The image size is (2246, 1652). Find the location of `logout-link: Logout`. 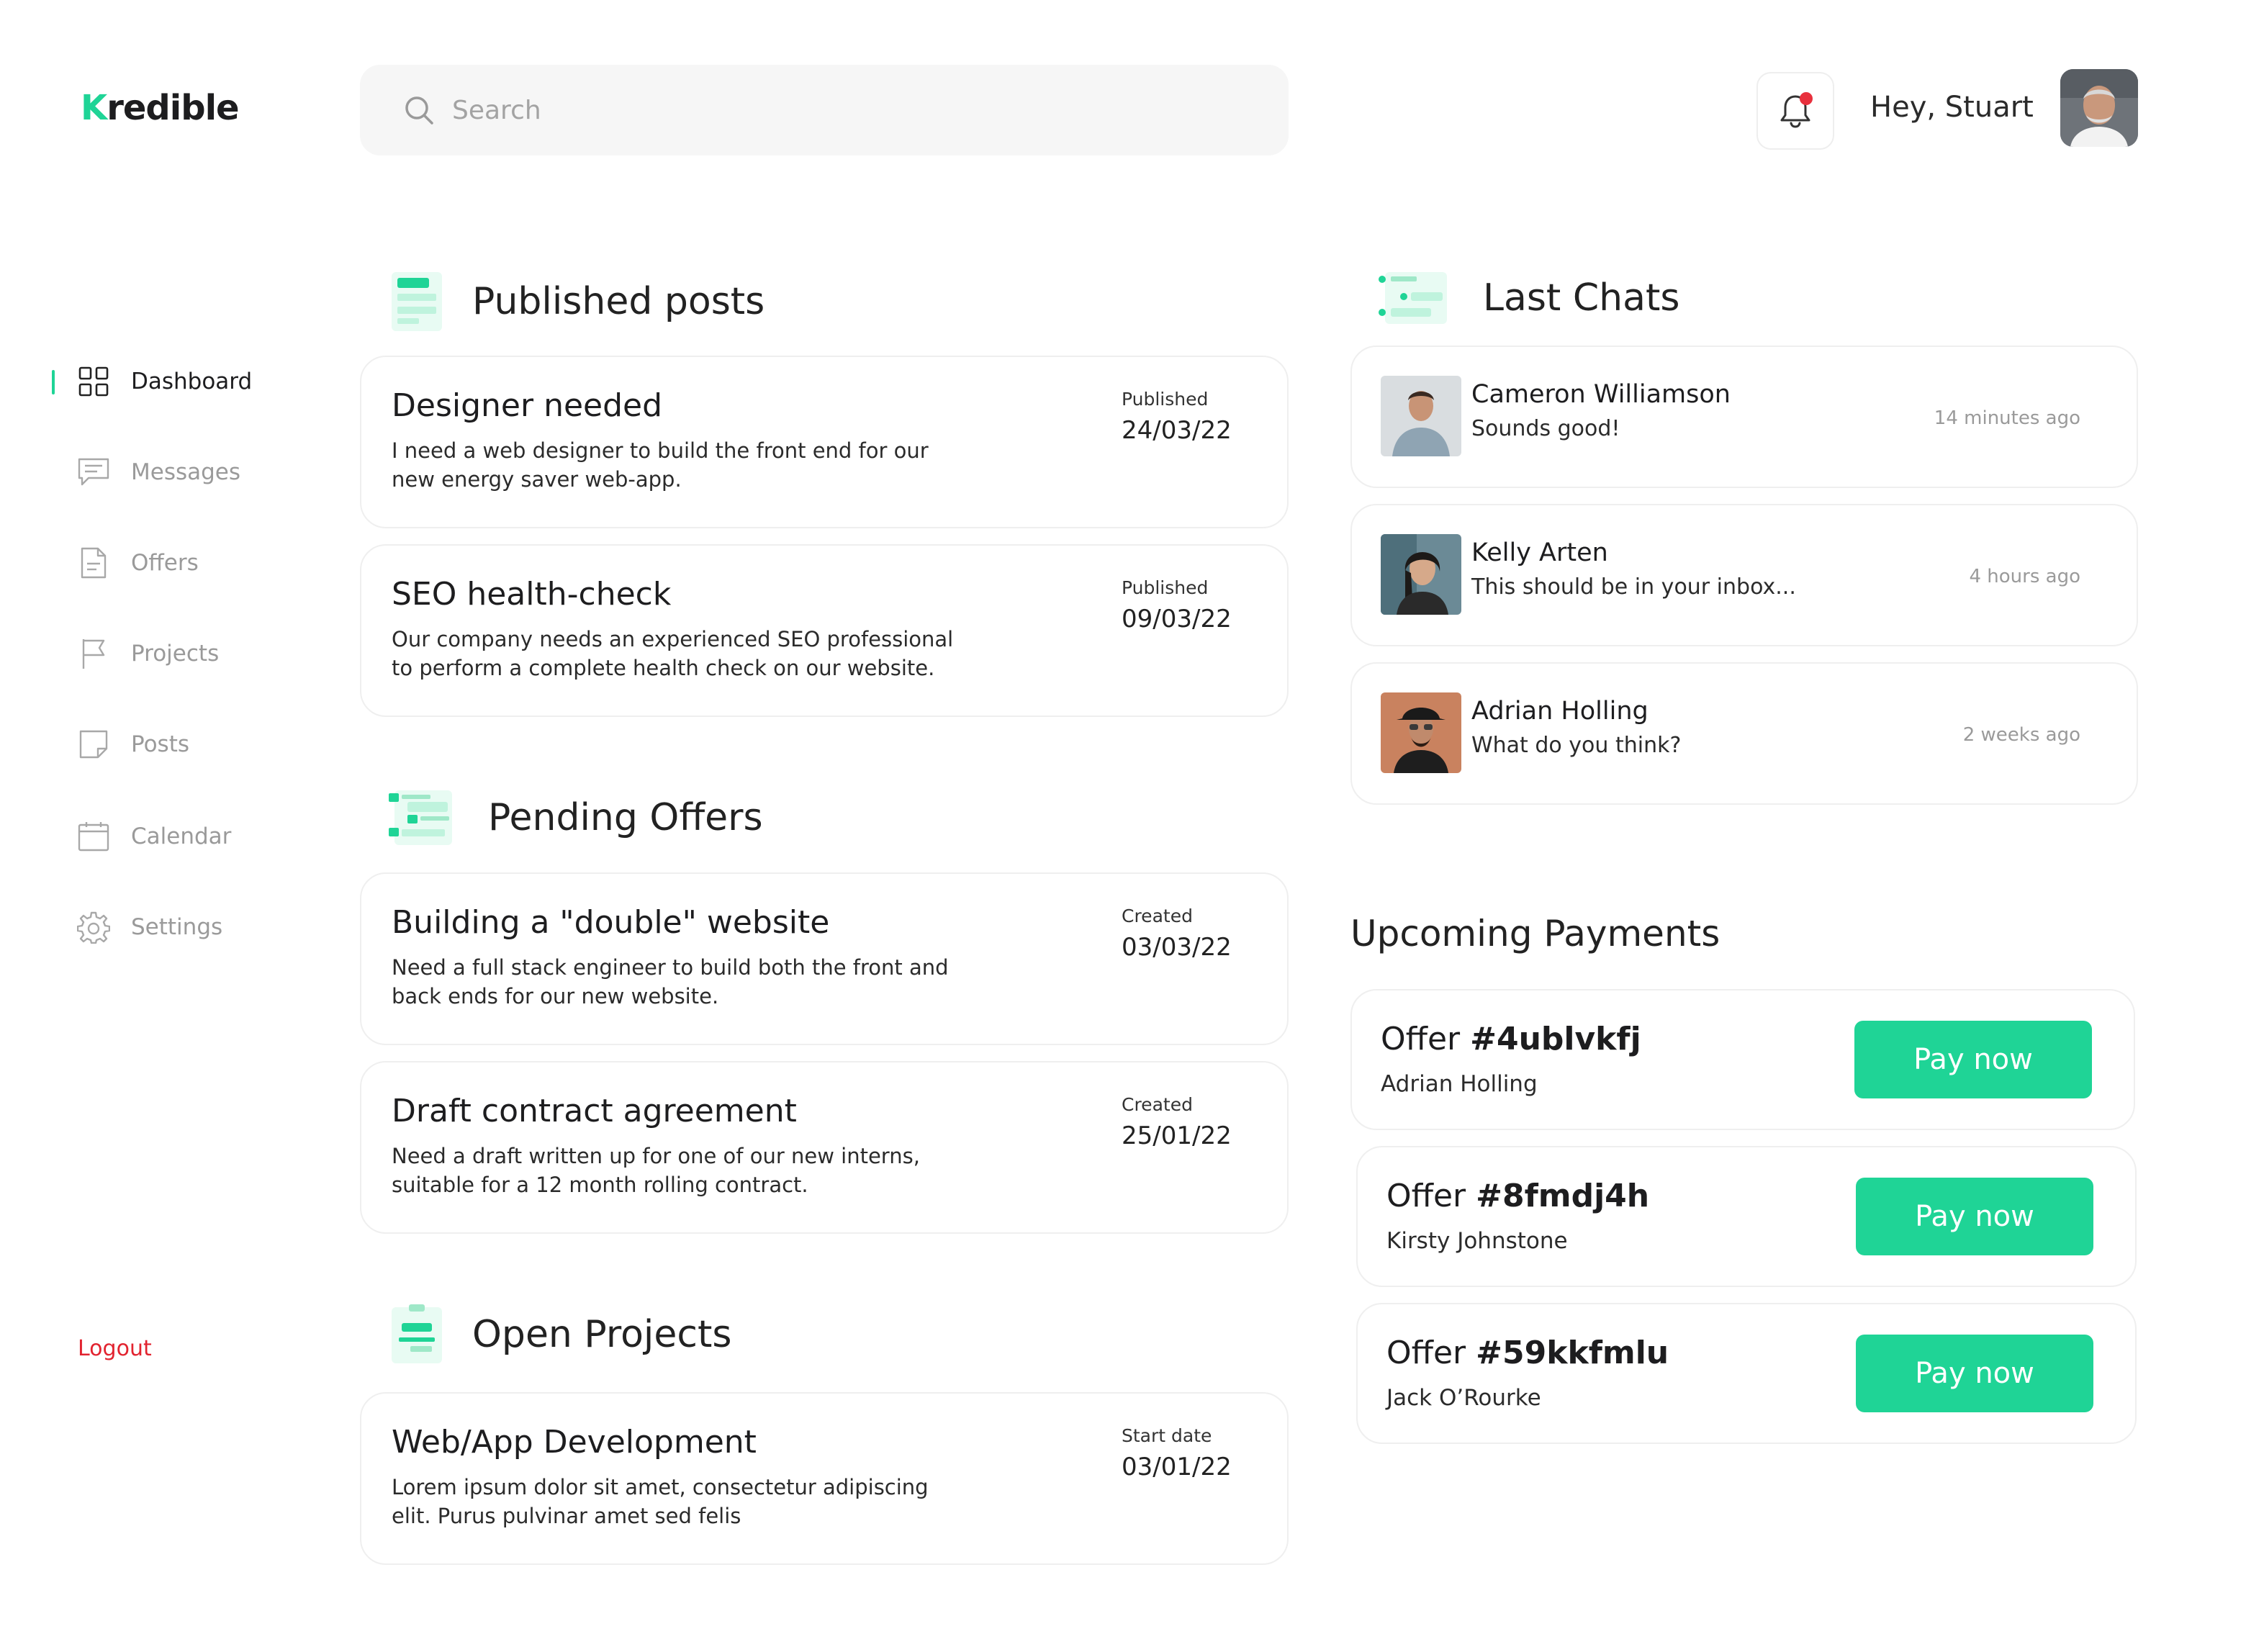

logout-link: Logout is located at coordinates (115, 1348).